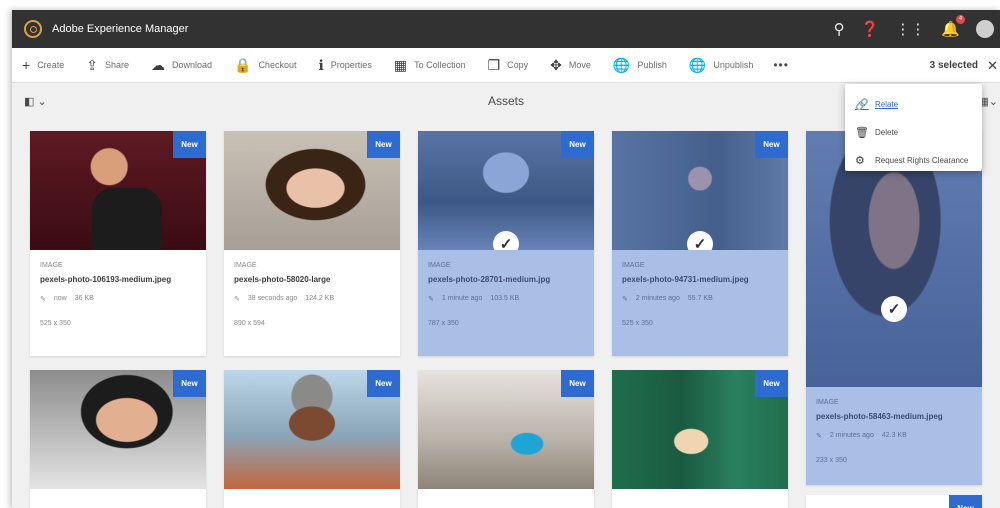 The height and width of the screenshot is (508, 1000). I want to click on share-button: ⇪ Share, so click(108, 65).